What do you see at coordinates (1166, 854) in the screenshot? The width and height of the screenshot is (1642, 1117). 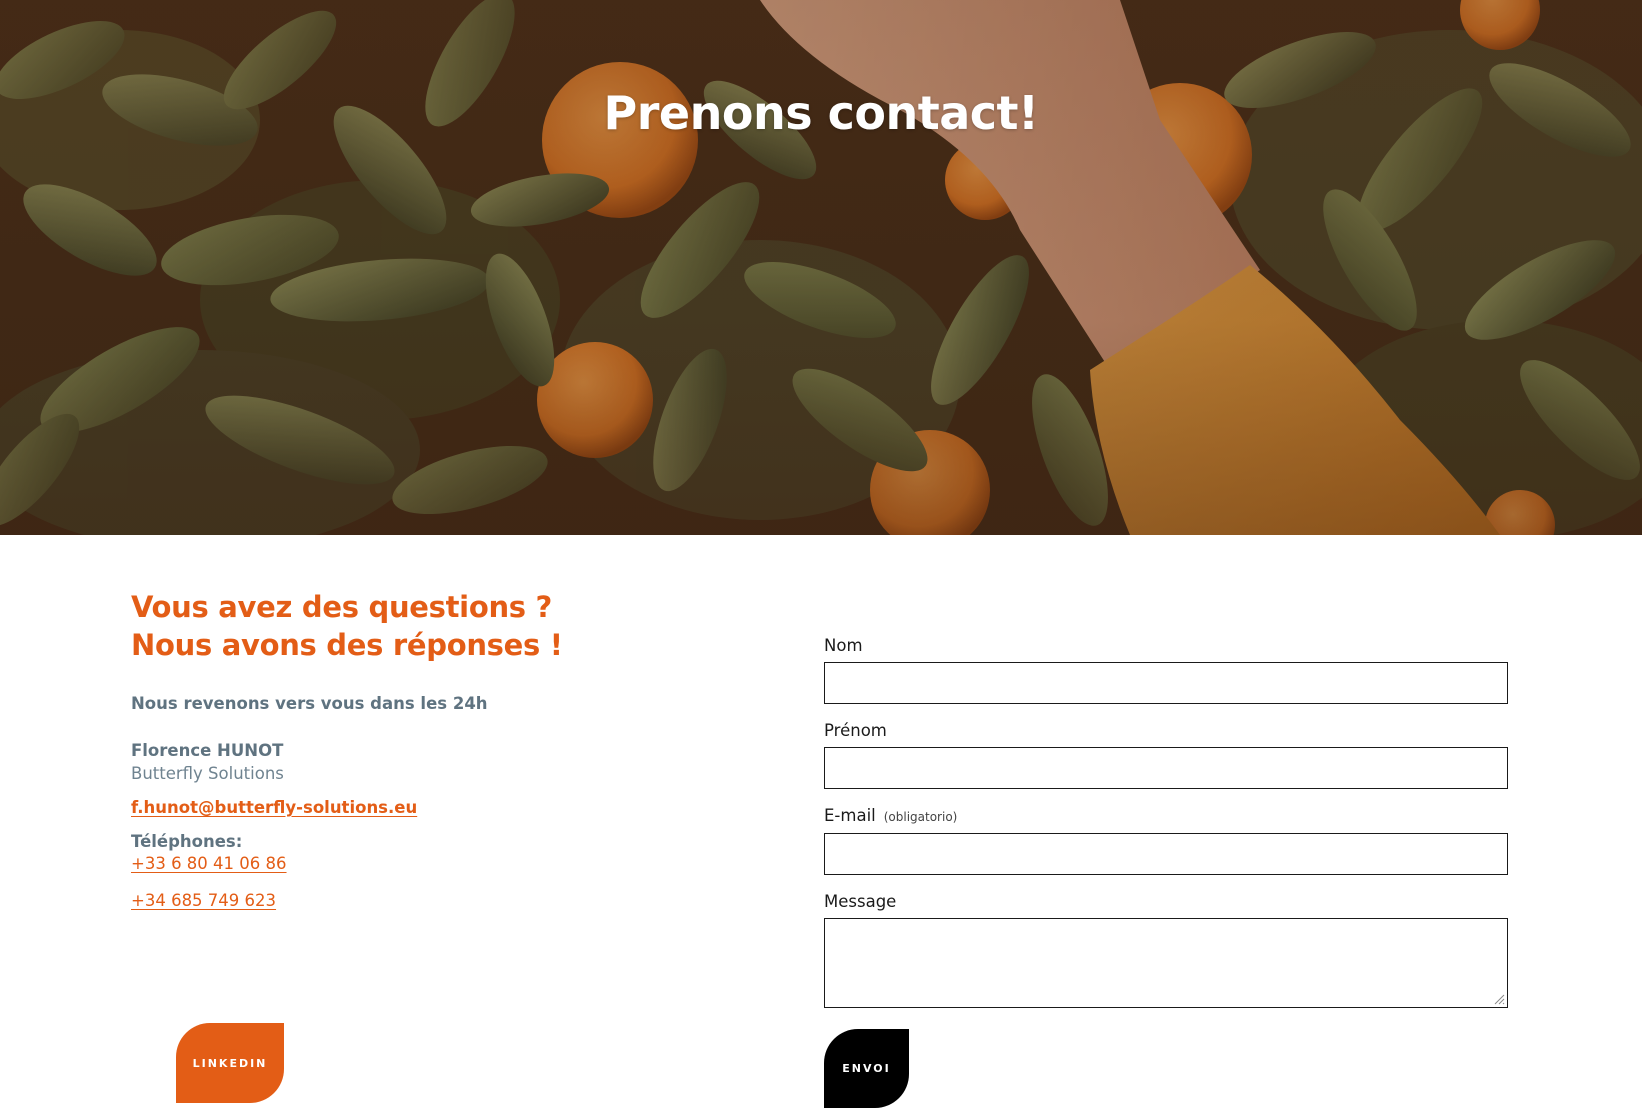 I see `email-input` at bounding box center [1166, 854].